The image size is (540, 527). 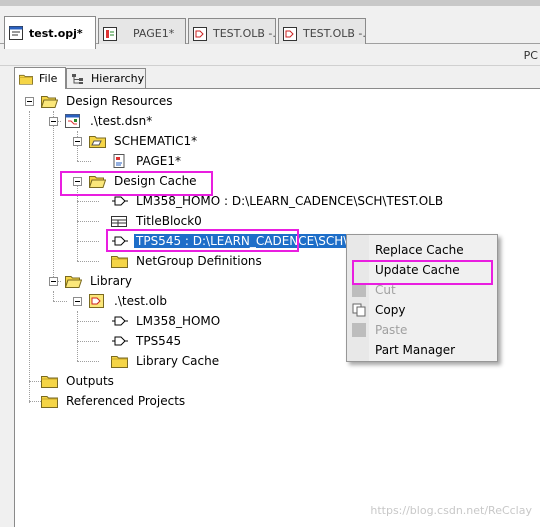 What do you see at coordinates (422, 290) in the screenshot?
I see `menu-item-cut: Cut` at bounding box center [422, 290].